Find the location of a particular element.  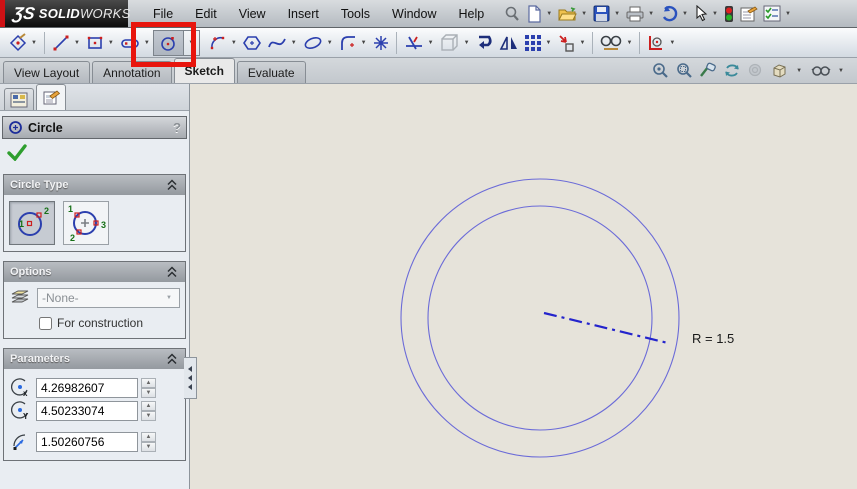

radius-dimension-label: R = 1.5 is located at coordinates (713, 338).